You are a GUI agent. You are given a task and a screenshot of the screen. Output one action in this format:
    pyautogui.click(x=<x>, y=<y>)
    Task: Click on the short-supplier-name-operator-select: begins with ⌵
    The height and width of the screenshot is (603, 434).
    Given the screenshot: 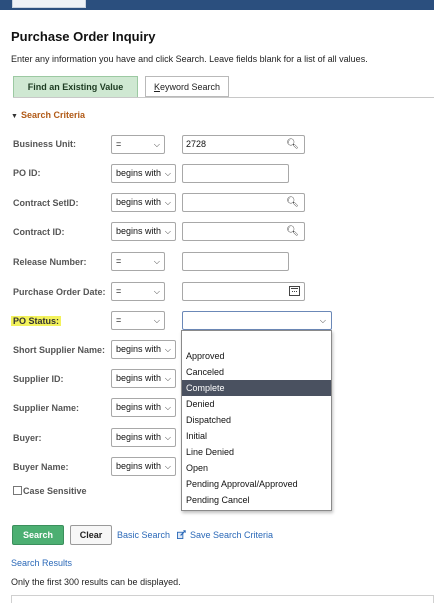 What is the action you would take?
    pyautogui.click(x=143, y=349)
    